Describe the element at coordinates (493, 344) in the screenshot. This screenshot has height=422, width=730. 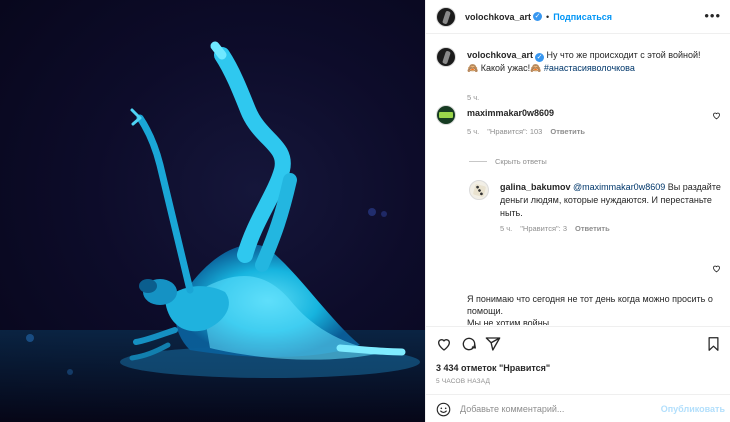
I see `share-icon` at that location.